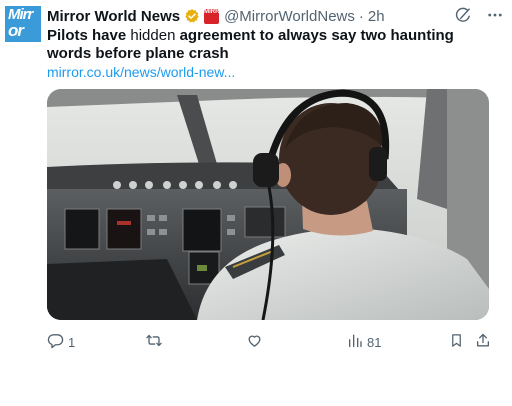 The height and width of the screenshot is (406, 512). I want to click on share-icon, so click(483, 342).